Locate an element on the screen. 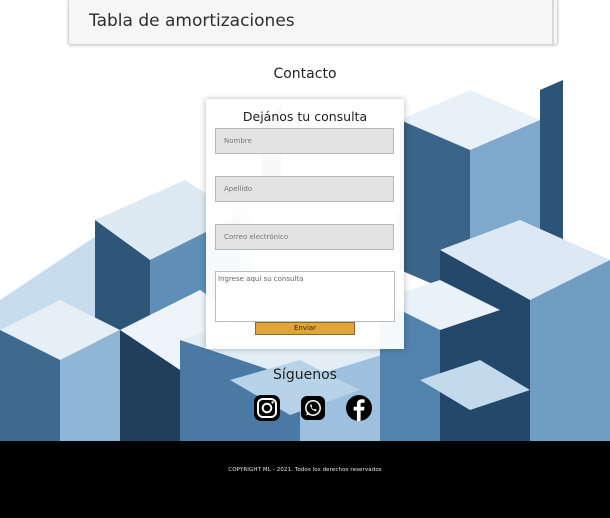 This screenshot has width=610, height=518. instagram-icon is located at coordinates (267, 408).